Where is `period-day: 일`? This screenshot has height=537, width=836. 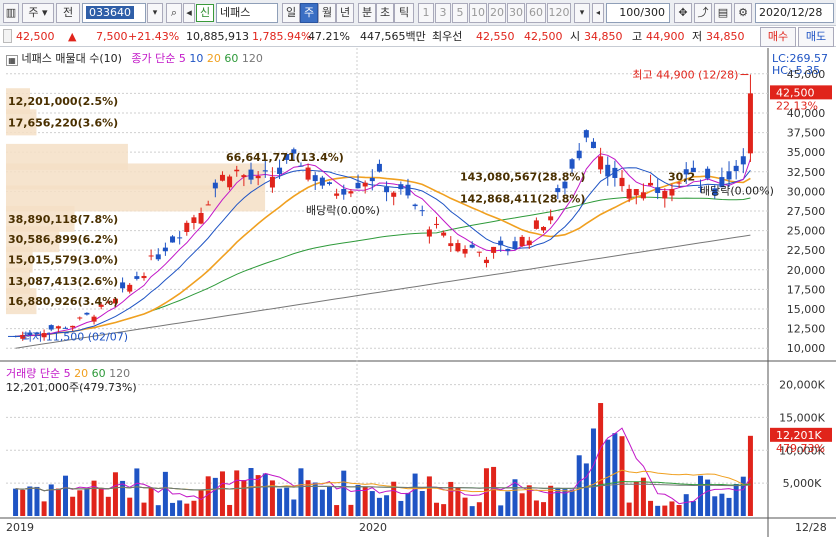
period-day: 일 is located at coordinates (291, 13).